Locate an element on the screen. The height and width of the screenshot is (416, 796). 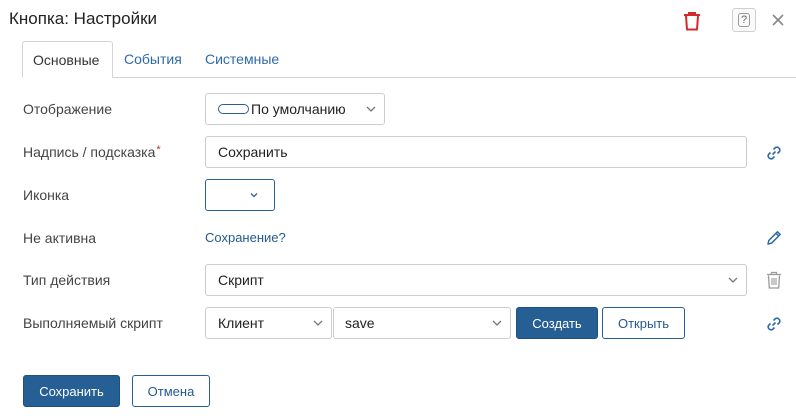
tab-main: Основные is located at coordinates (67, 59).